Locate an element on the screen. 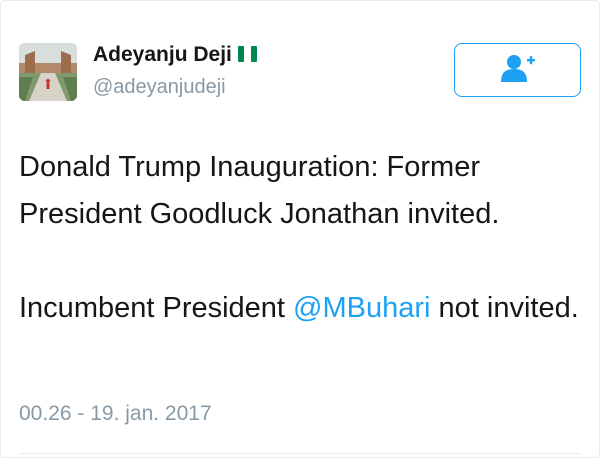 This screenshot has width=600, height=458. avatar-image is located at coordinates (48, 72).